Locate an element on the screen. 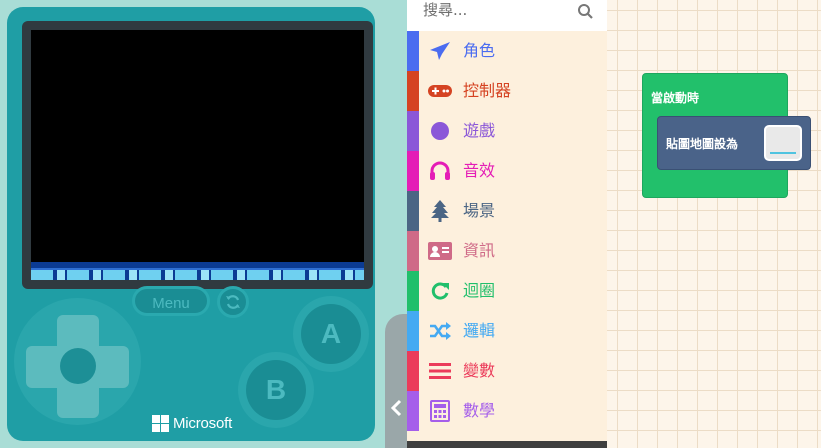 Image resolution: width=821 pixels, height=448 pixels. brand-name: Microsoft is located at coordinates (203, 423).